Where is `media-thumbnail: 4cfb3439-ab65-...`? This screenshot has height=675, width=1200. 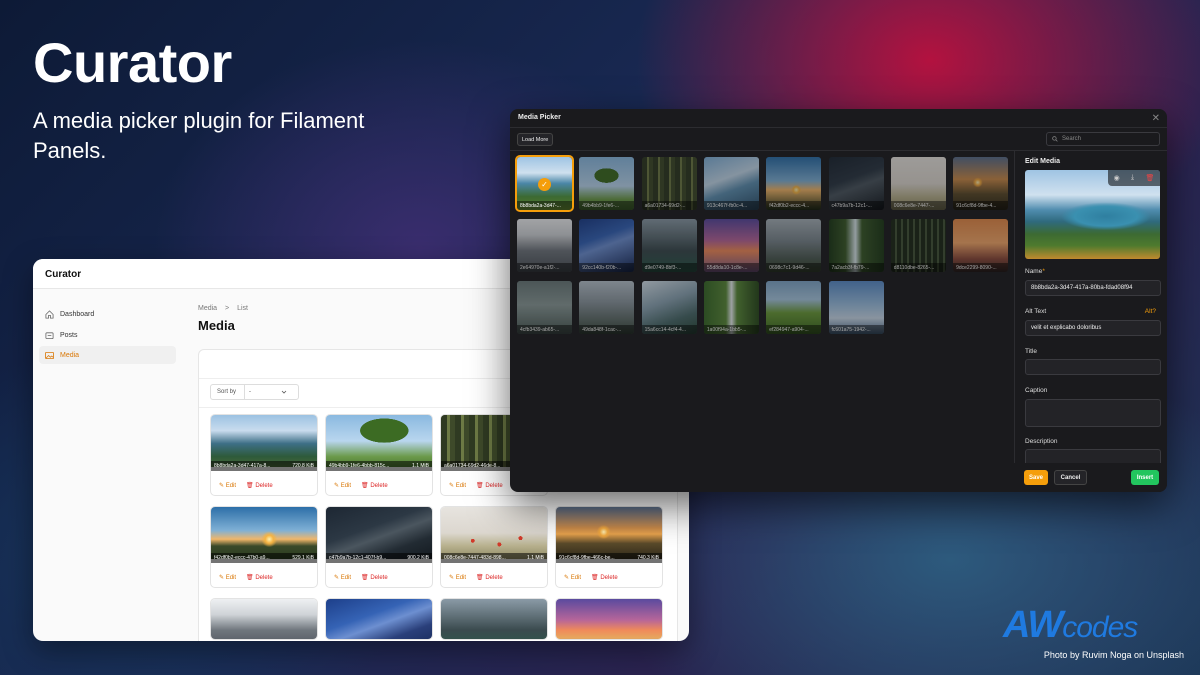
media-thumbnail: 4cfb3439-ab65-... is located at coordinates (544, 307).